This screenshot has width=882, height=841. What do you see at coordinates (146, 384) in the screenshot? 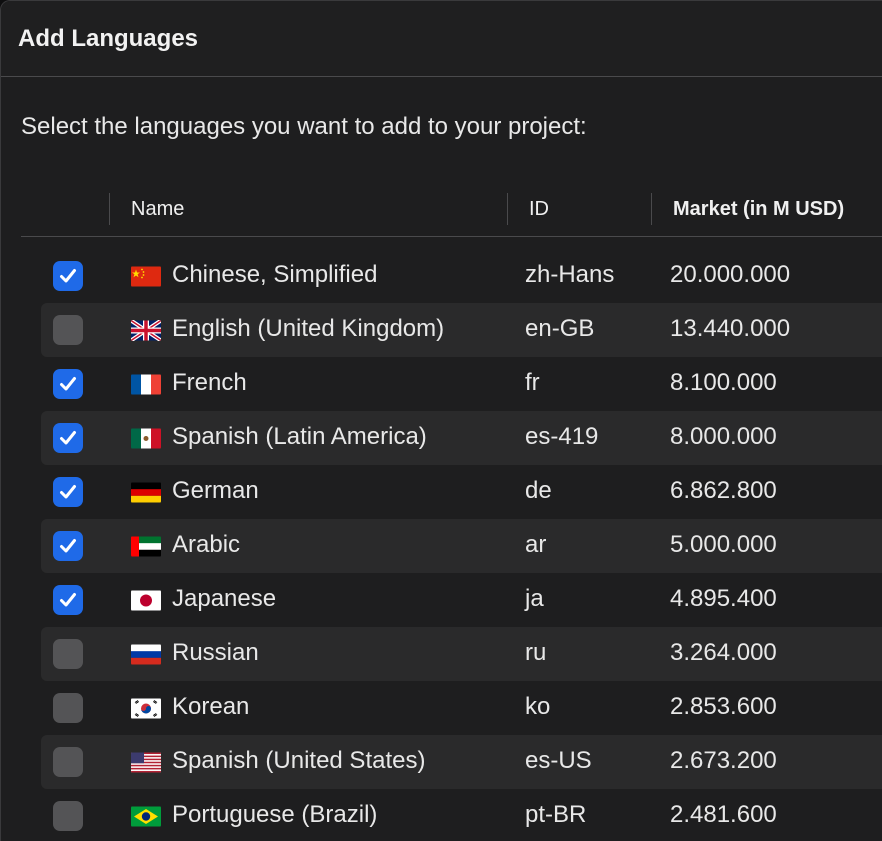
I see `france-flag-icon` at bounding box center [146, 384].